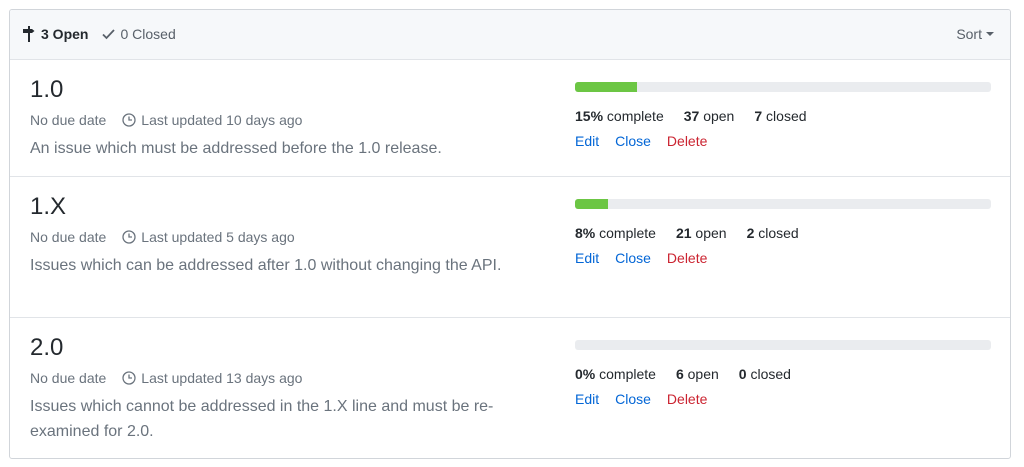 The width and height of the screenshot is (1024, 467). What do you see at coordinates (222, 120) in the screenshot?
I see `last-updated-text: Last updated 10 days ago` at bounding box center [222, 120].